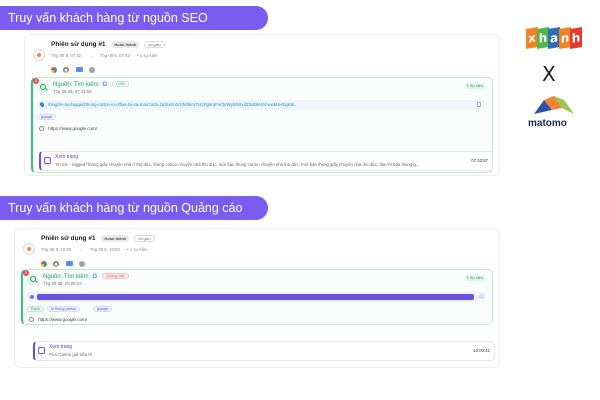 The width and height of the screenshot is (600, 400). I want to click on matomo-icon, so click(554, 105).